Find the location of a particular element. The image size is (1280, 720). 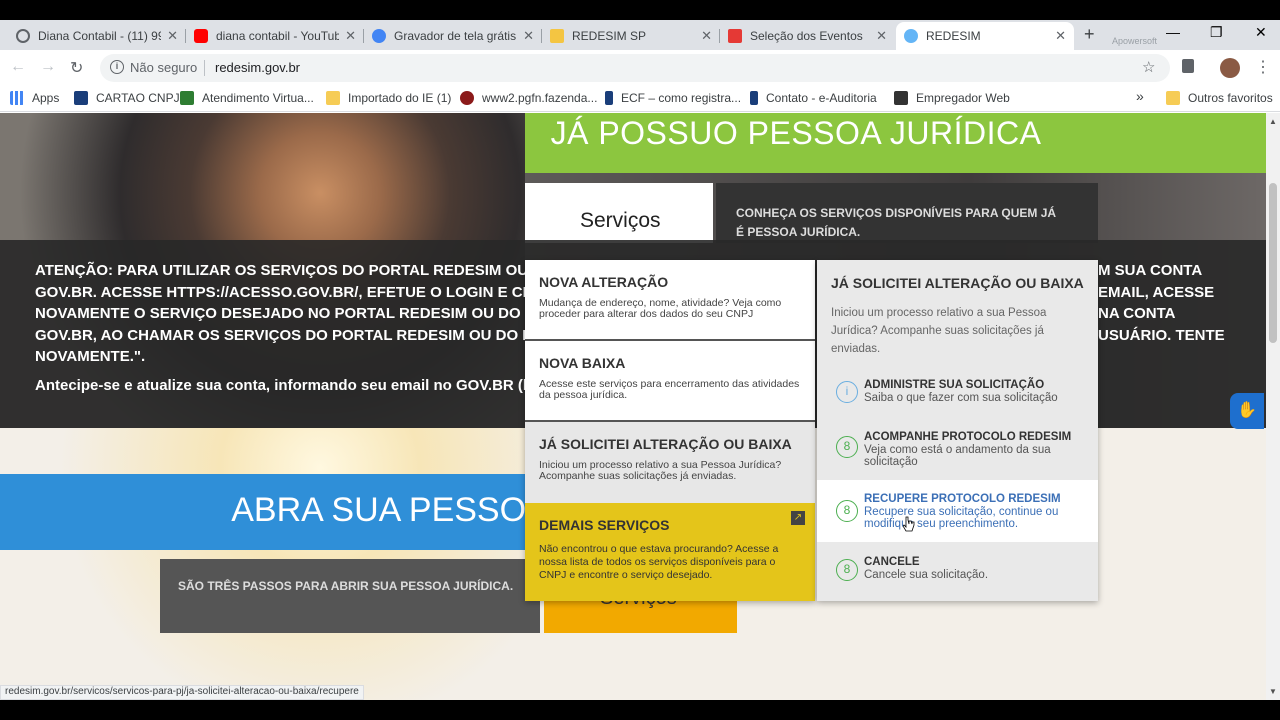

attention-line: NA CONTA is located at coordinates (1137, 313).